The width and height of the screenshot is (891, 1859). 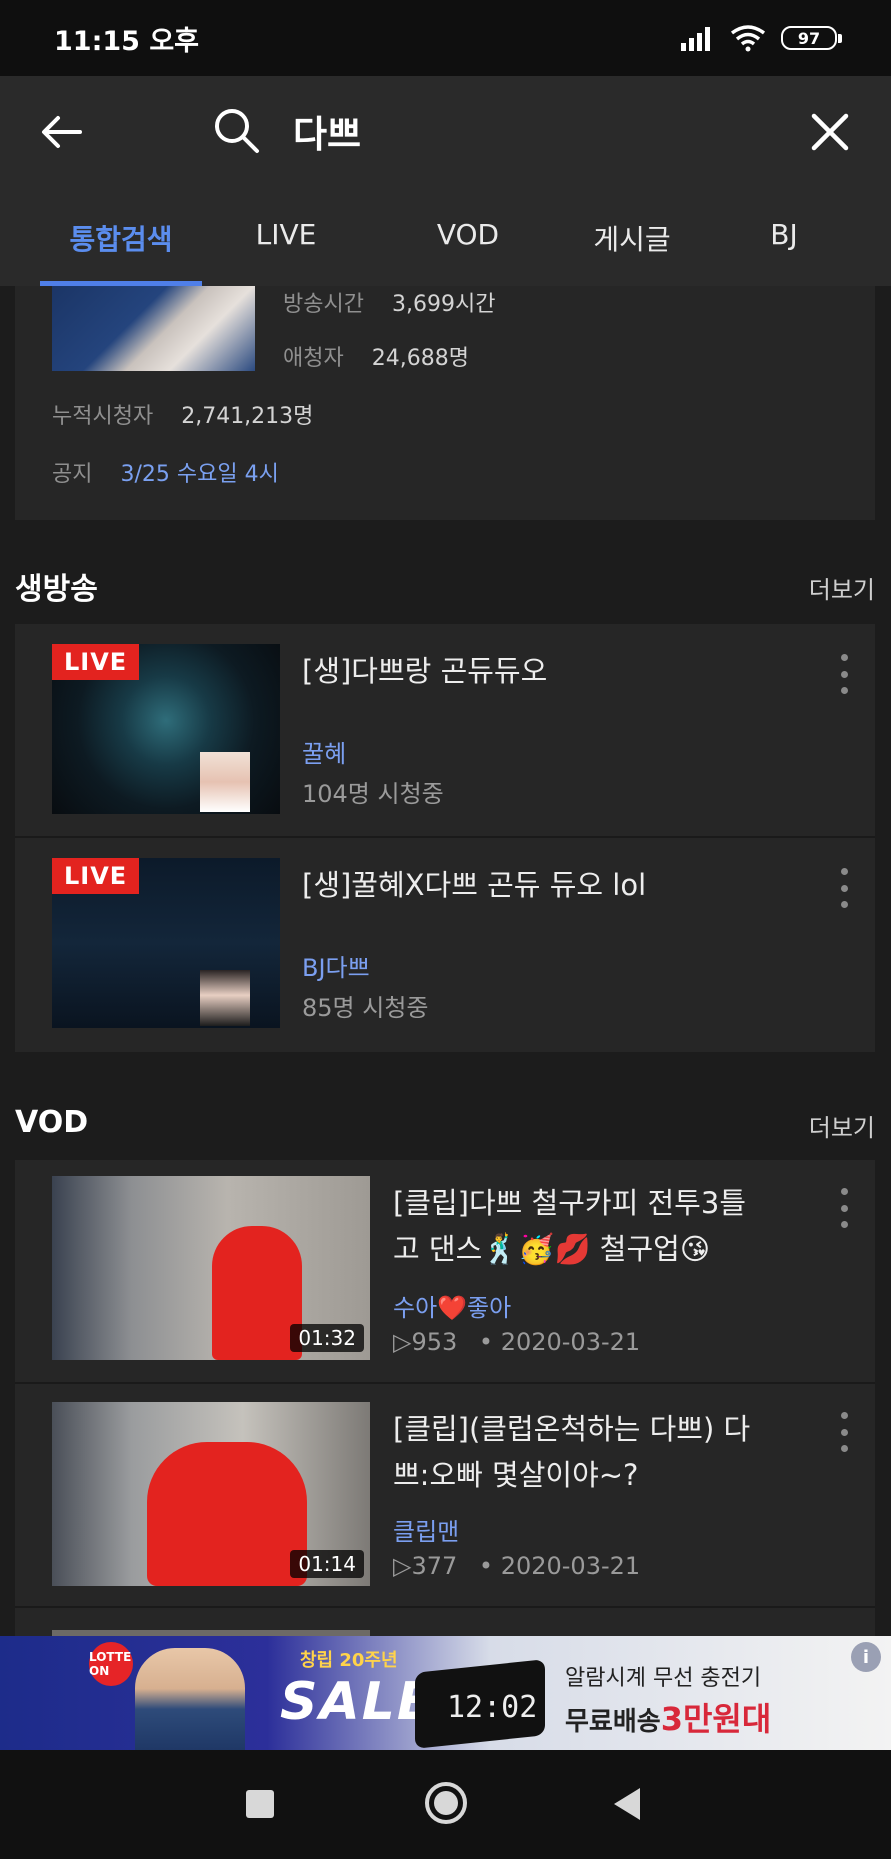 What do you see at coordinates (748, 38) in the screenshot?
I see `wifi-icon` at bounding box center [748, 38].